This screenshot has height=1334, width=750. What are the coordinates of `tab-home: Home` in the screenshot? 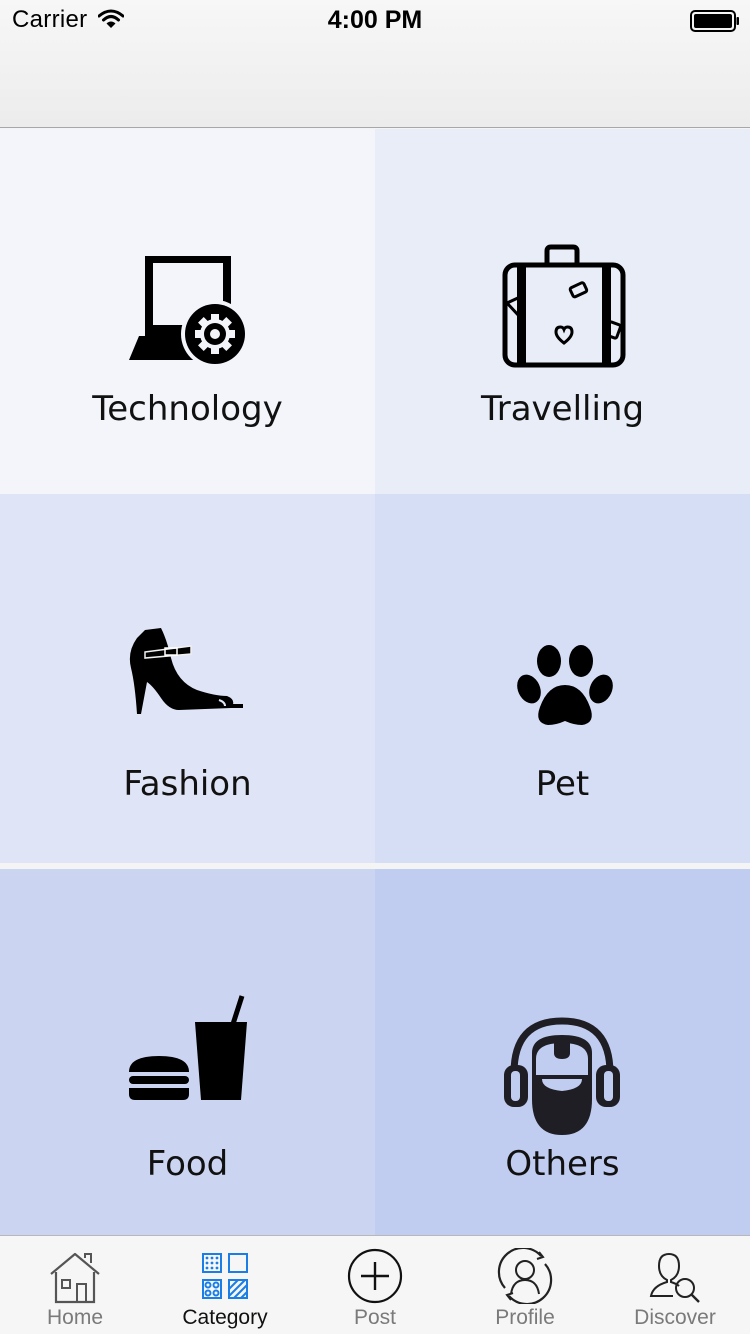 It's located at (75, 1285).